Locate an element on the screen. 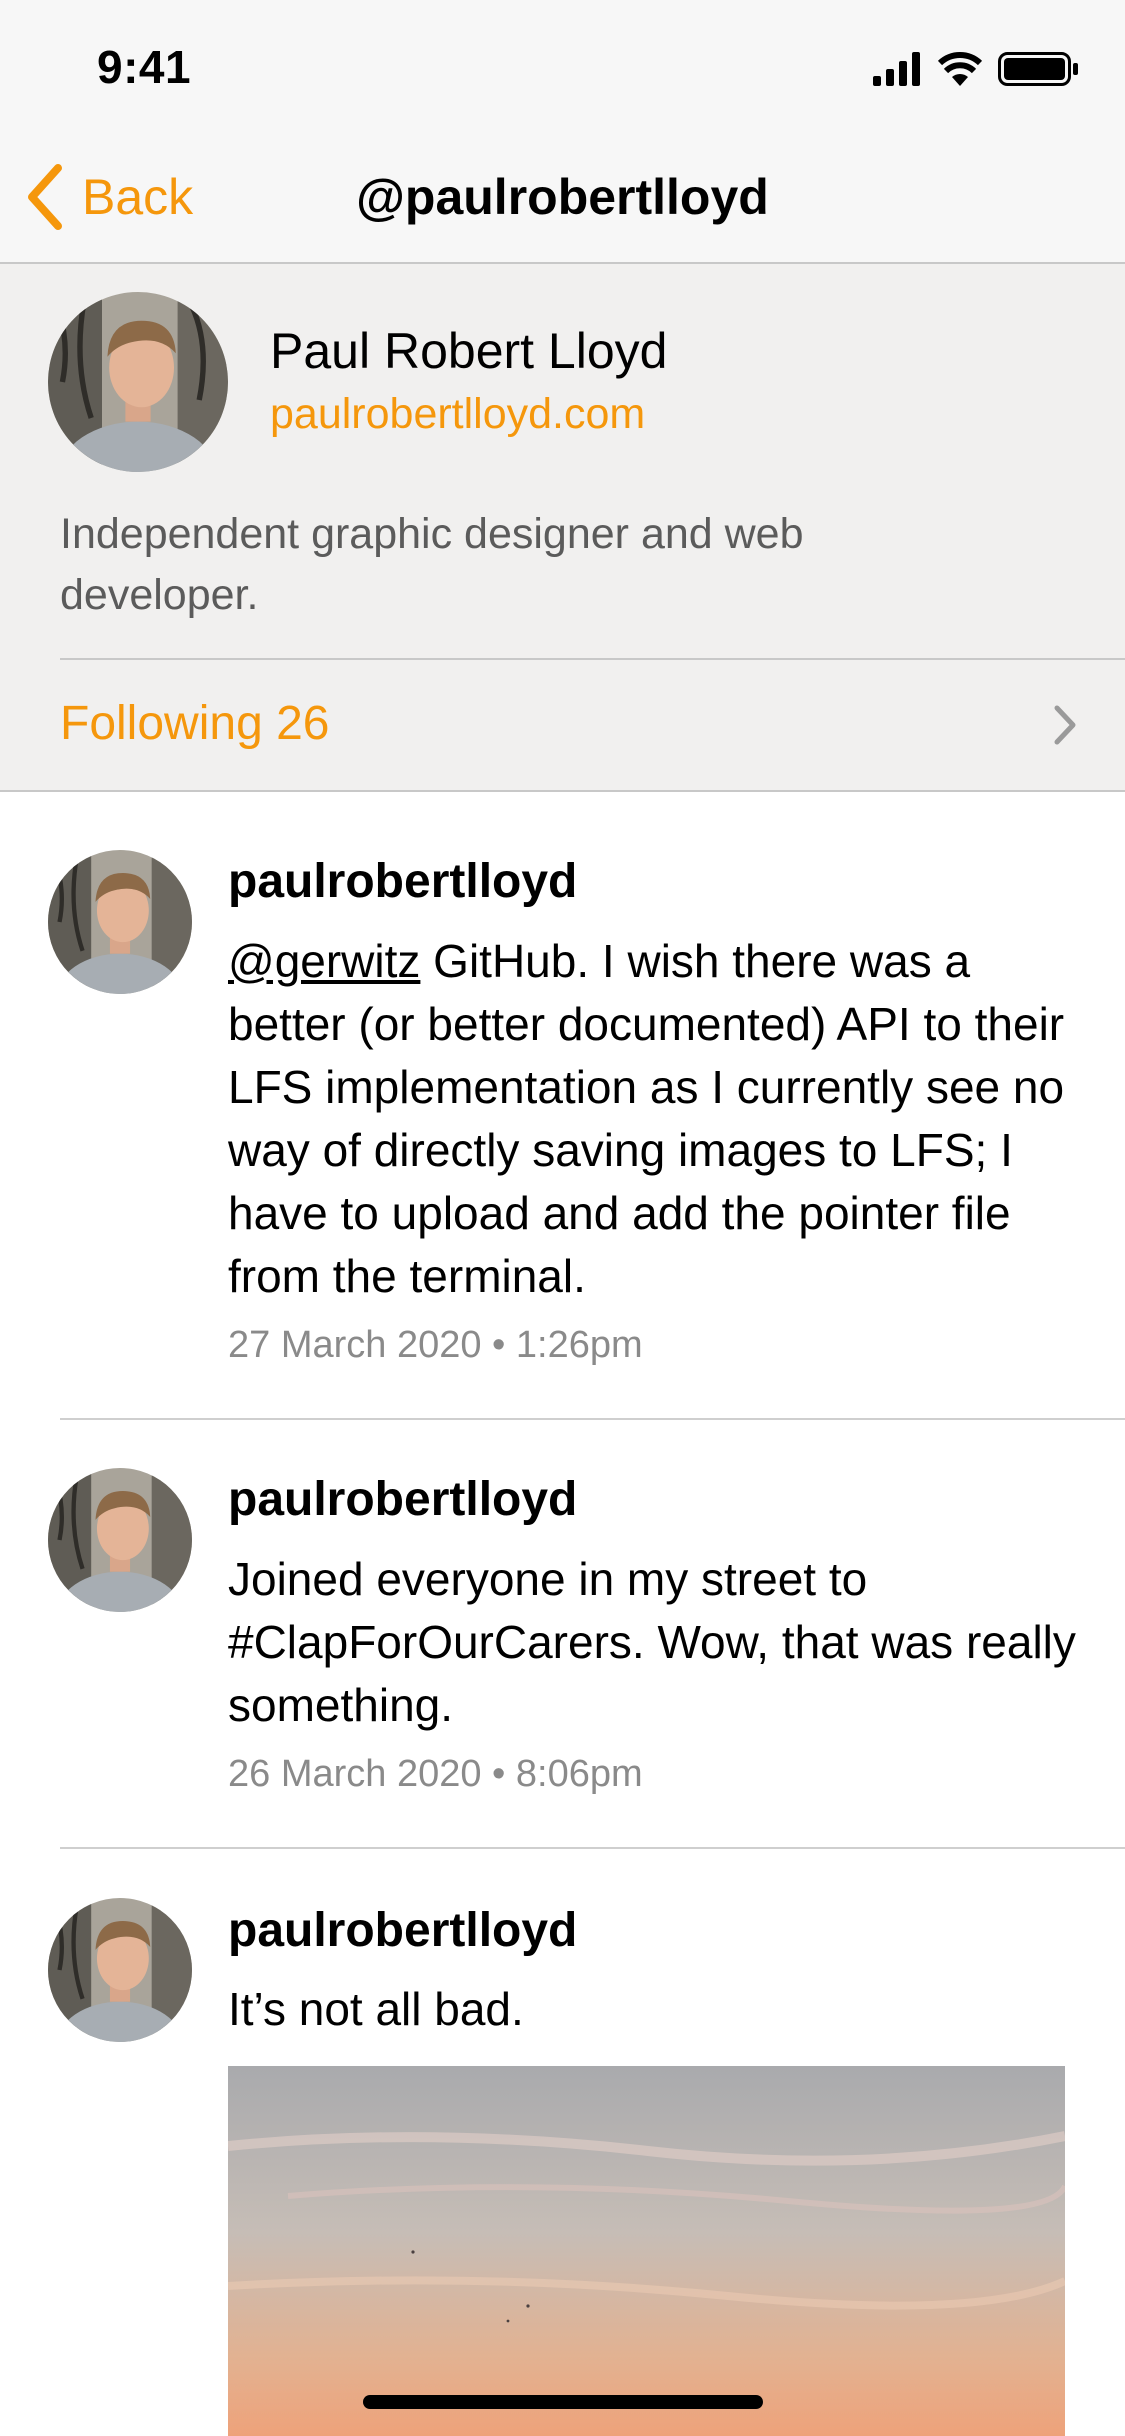 The width and height of the screenshot is (1125, 2436). home-indicator is located at coordinates (563, 2402).